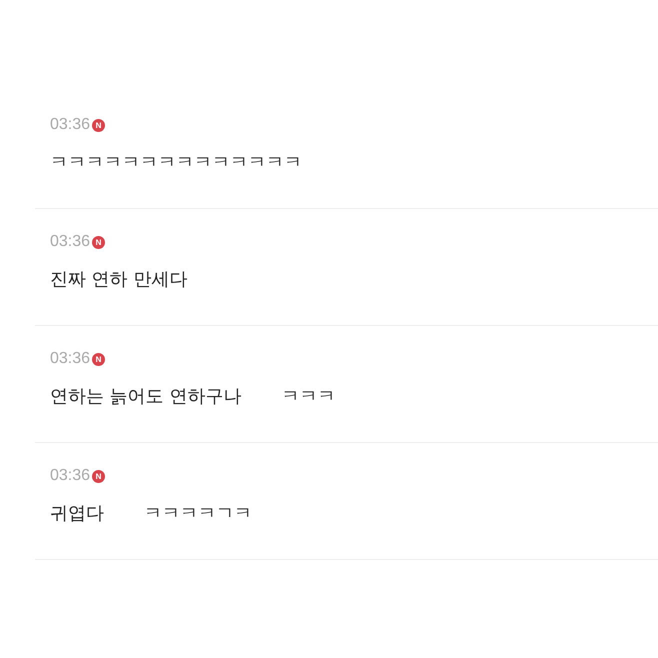  I want to click on comment-text: 진짜 연하 만세다, so click(119, 279).